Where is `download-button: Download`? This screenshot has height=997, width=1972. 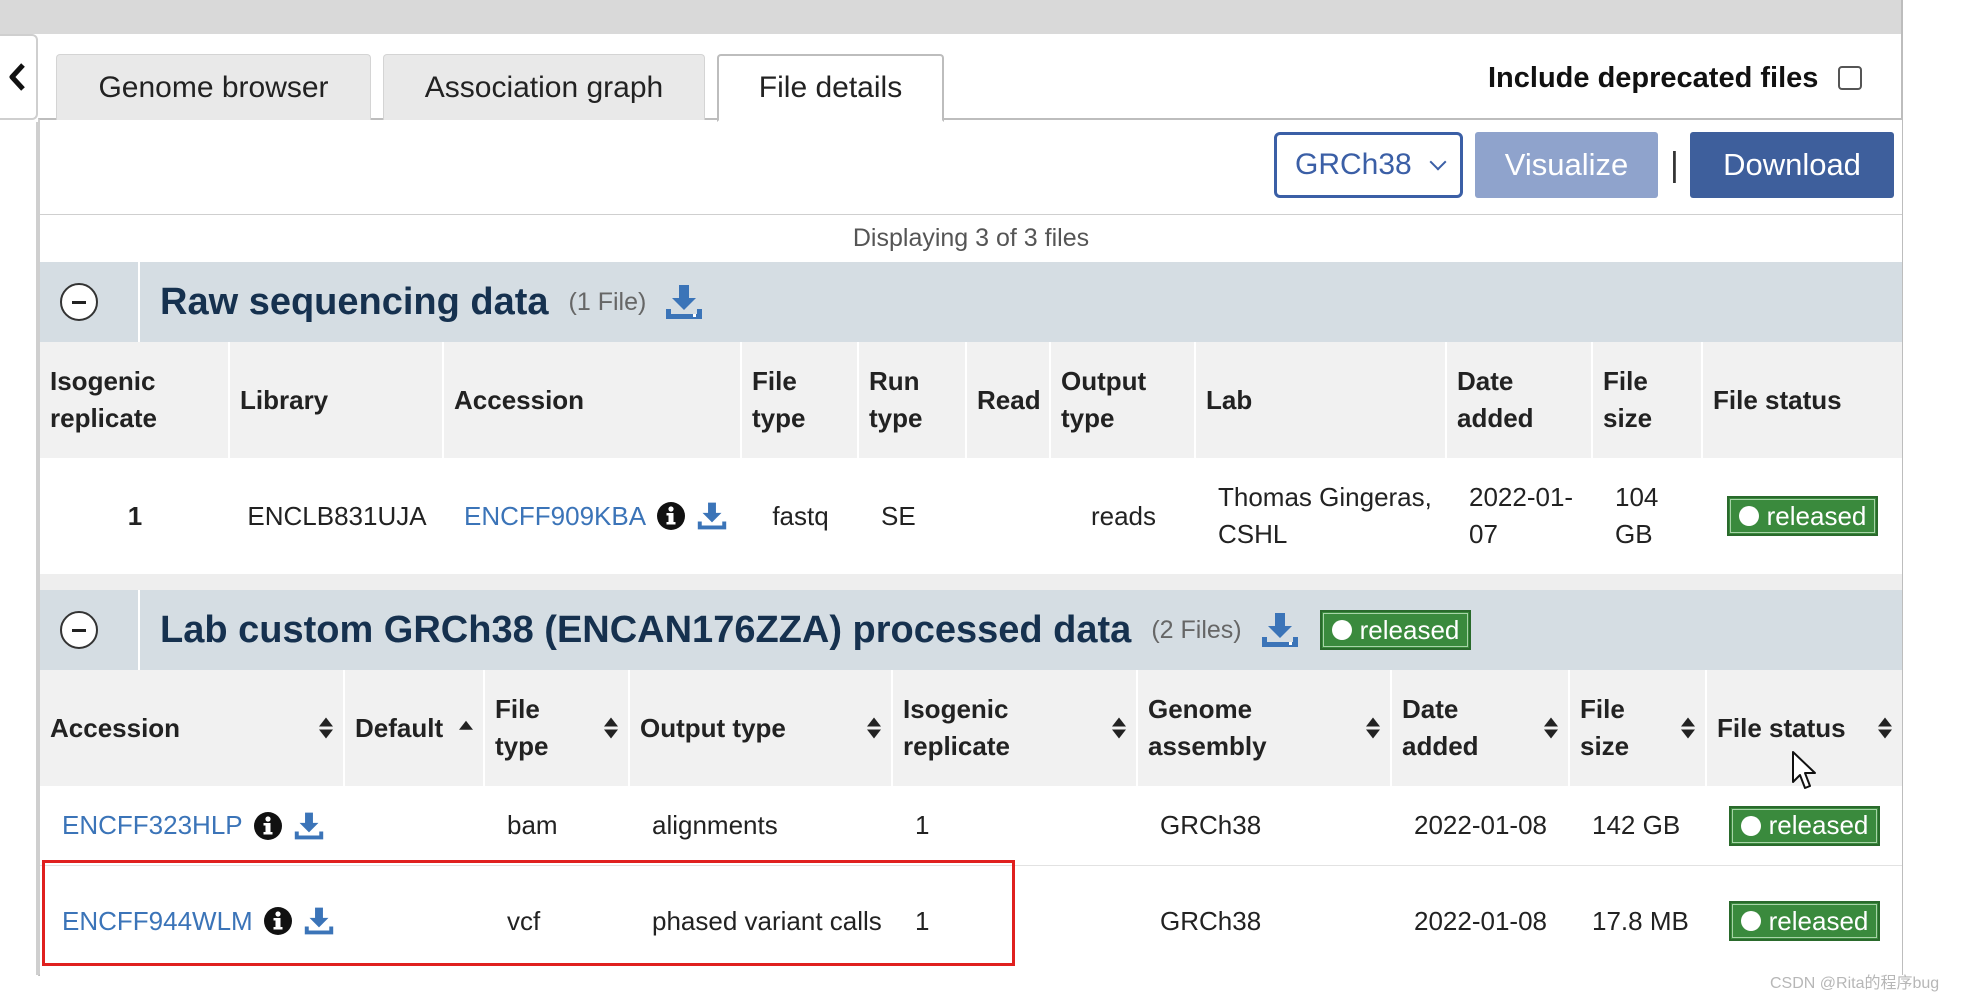 download-button: Download is located at coordinates (1792, 165).